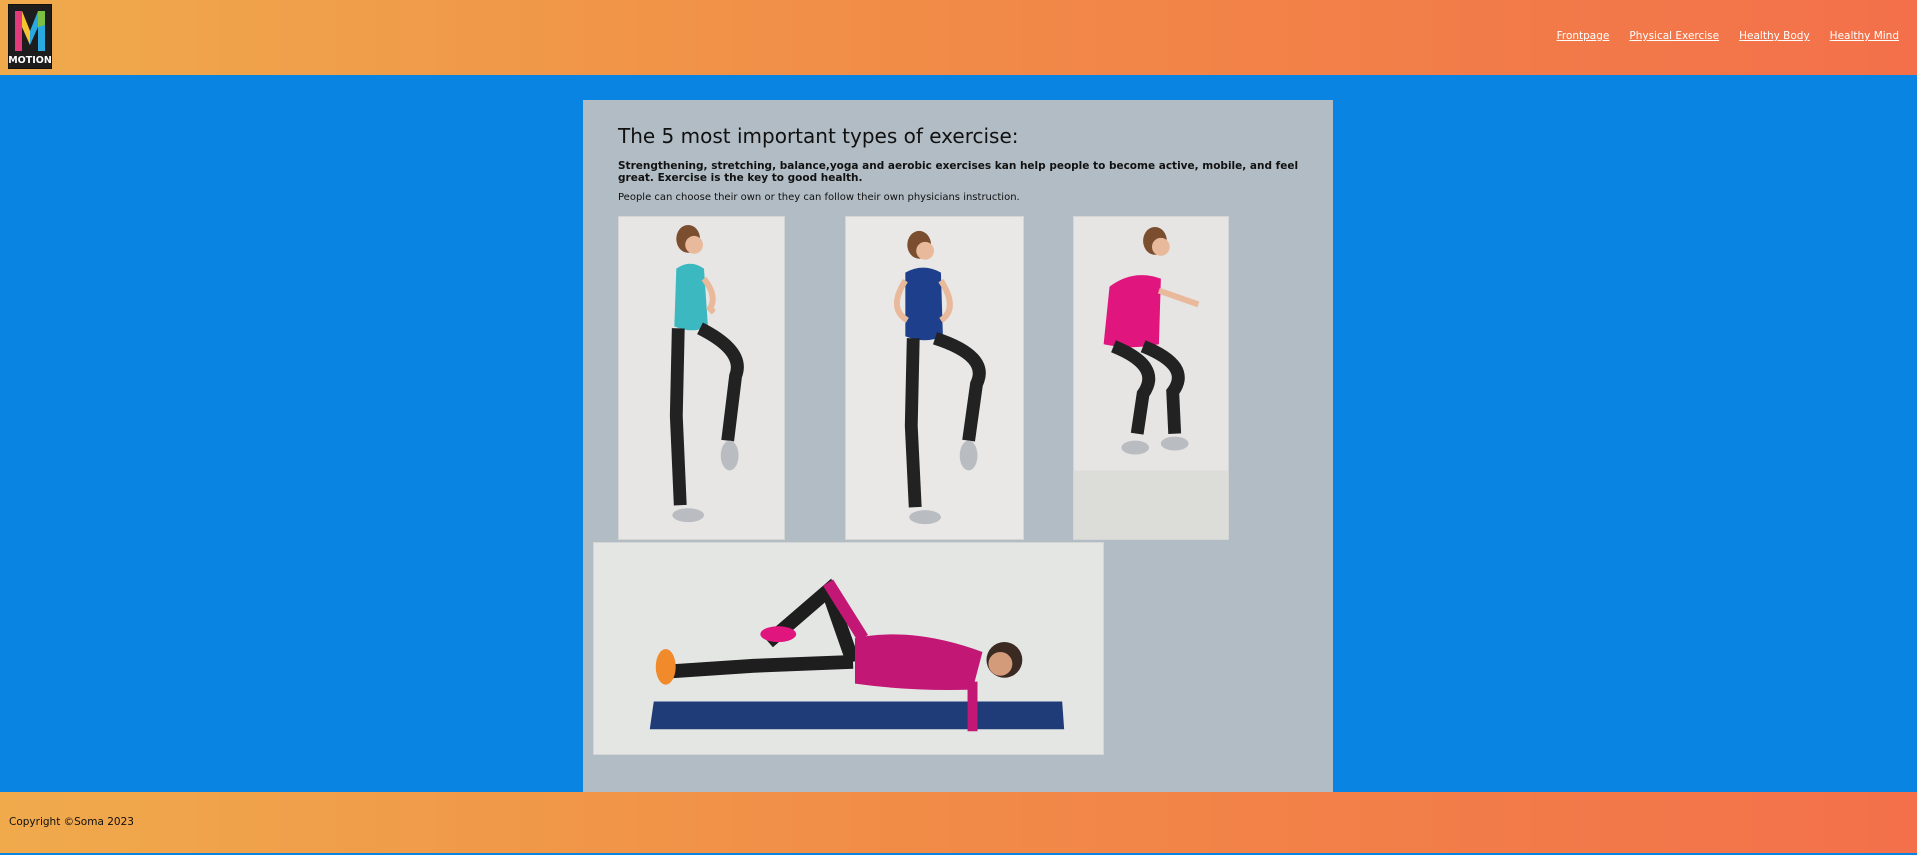 The width and height of the screenshot is (1917, 855). What do you see at coordinates (1774, 36) in the screenshot?
I see `nav-link-healthy-body: Healthy Body` at bounding box center [1774, 36].